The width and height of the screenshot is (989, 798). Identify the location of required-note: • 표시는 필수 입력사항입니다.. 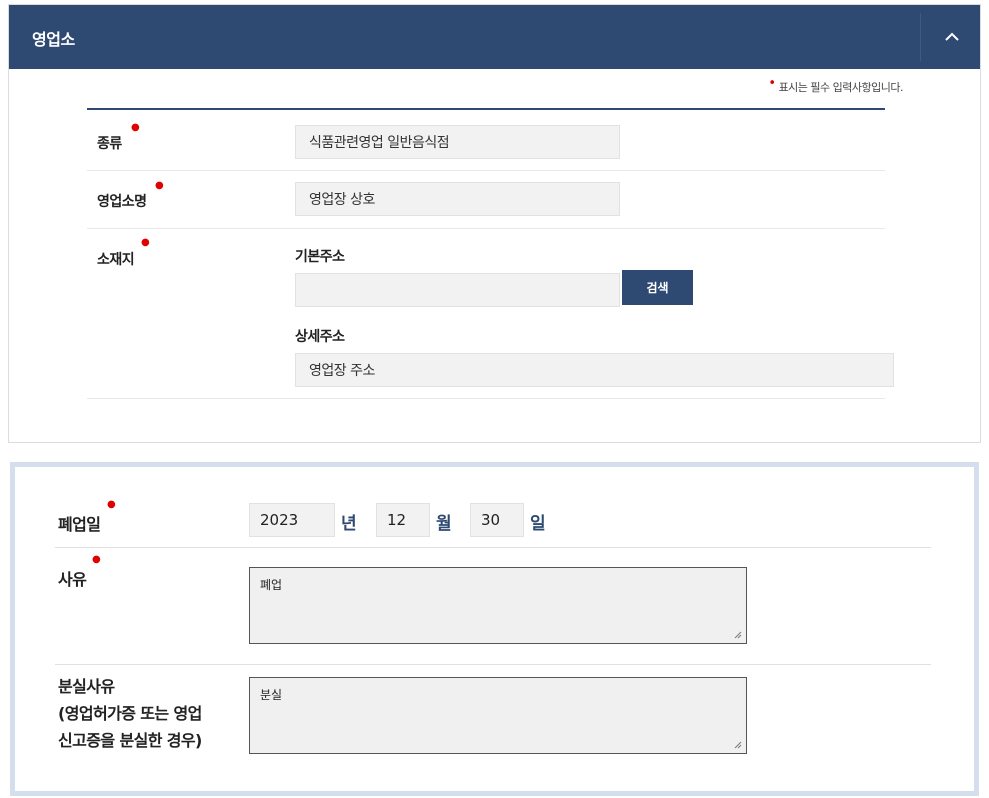
(836, 85).